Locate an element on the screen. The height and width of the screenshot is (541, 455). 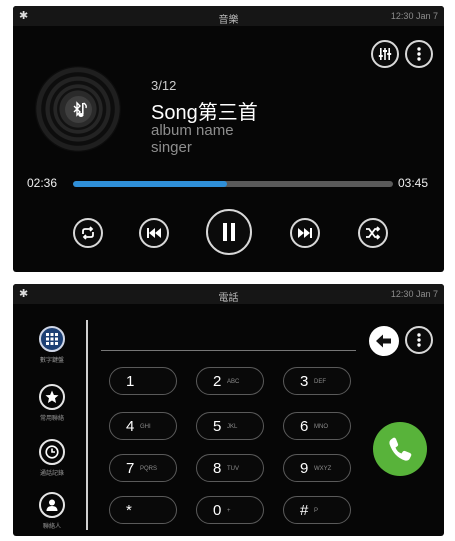
key-digit: 5 is located at coordinates (217, 426).